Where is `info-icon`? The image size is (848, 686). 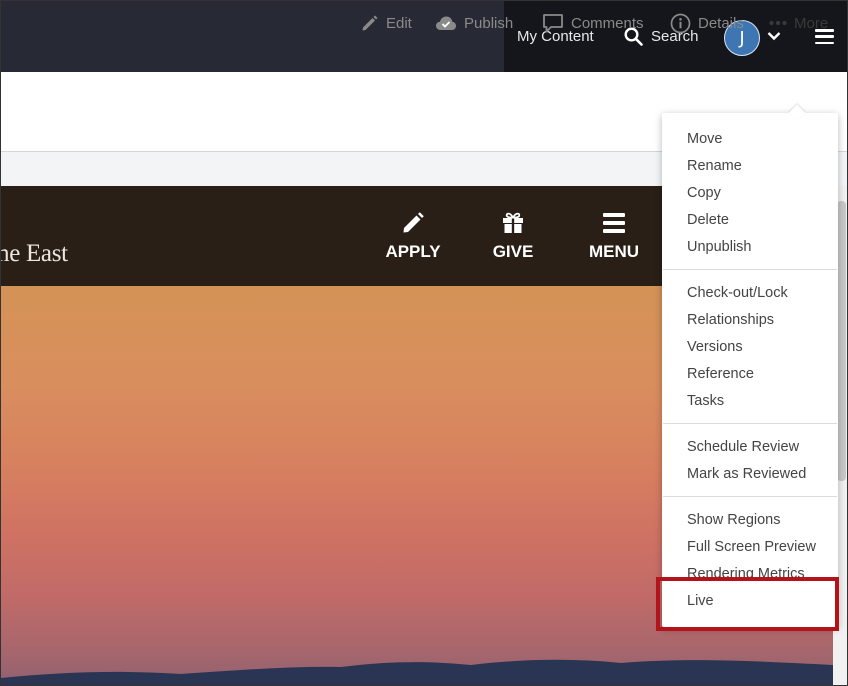
info-icon is located at coordinates (680, 23).